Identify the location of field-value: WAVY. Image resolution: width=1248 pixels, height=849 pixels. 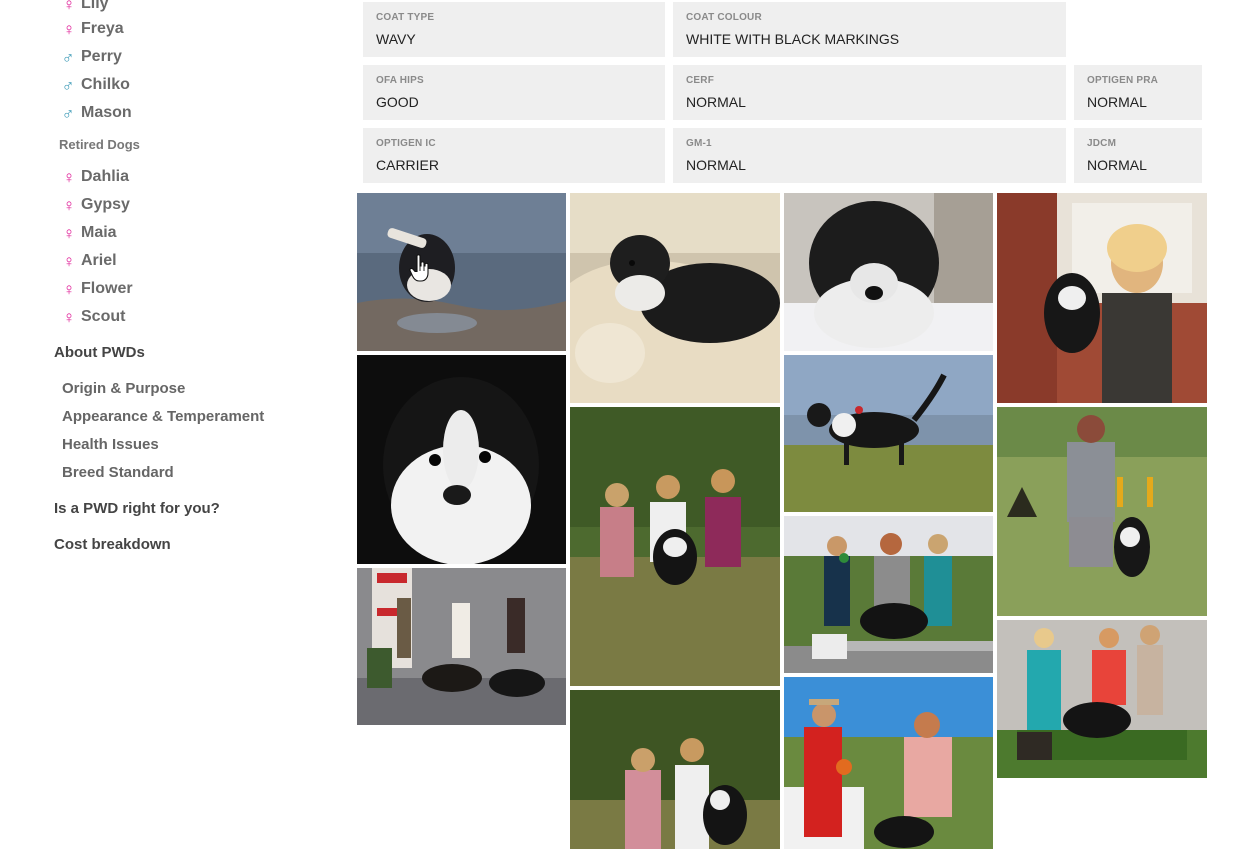
(396, 39).